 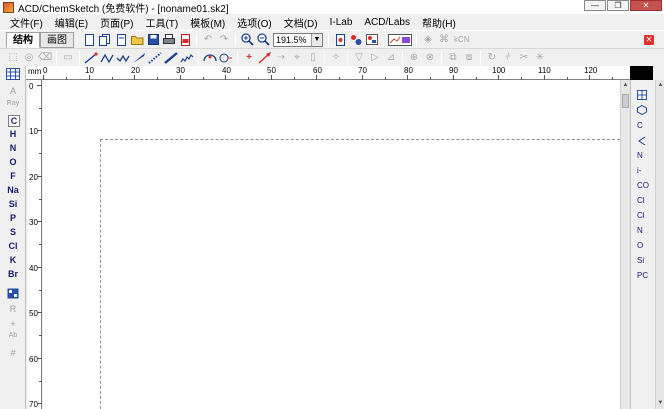 What do you see at coordinates (105, 40) in the screenshot?
I see `duplicate-page-icon` at bounding box center [105, 40].